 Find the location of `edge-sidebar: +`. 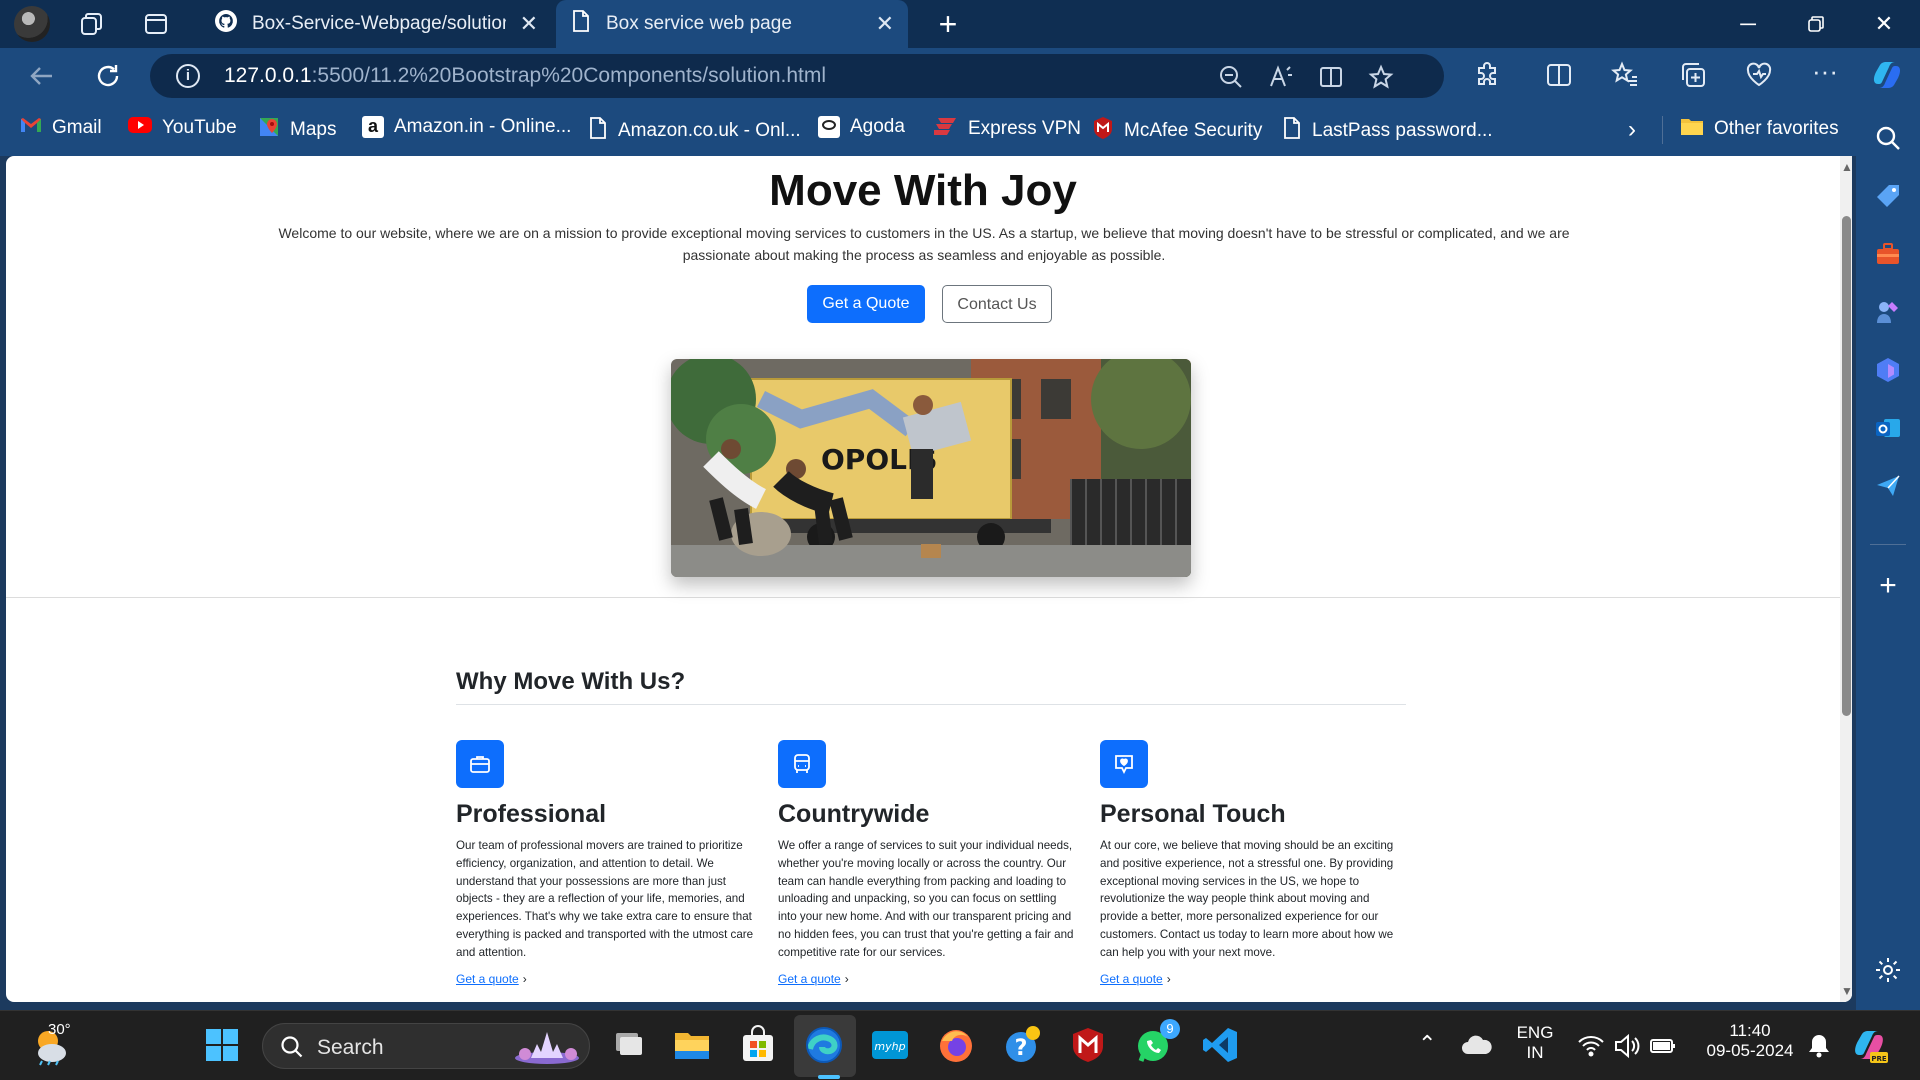

edge-sidebar: + is located at coordinates (1888, 557).